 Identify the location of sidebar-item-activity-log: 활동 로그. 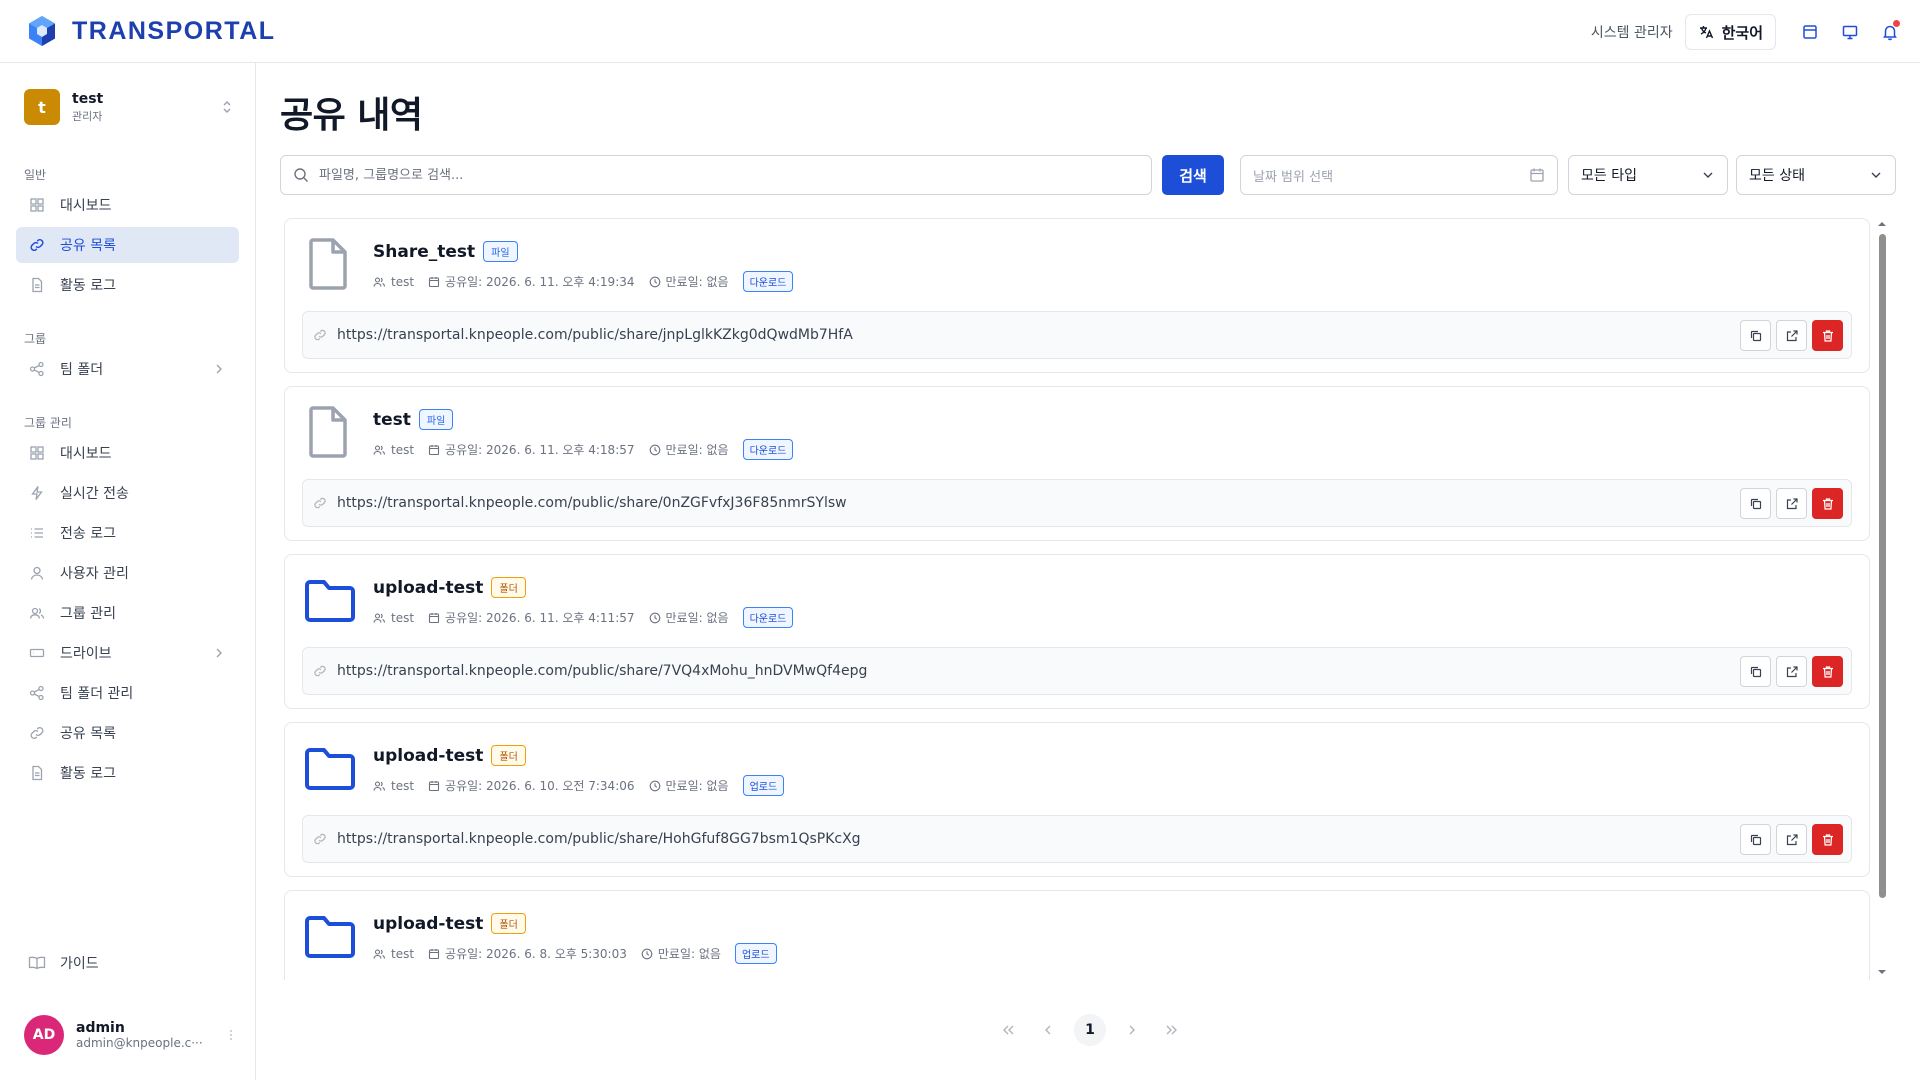
(127, 285).